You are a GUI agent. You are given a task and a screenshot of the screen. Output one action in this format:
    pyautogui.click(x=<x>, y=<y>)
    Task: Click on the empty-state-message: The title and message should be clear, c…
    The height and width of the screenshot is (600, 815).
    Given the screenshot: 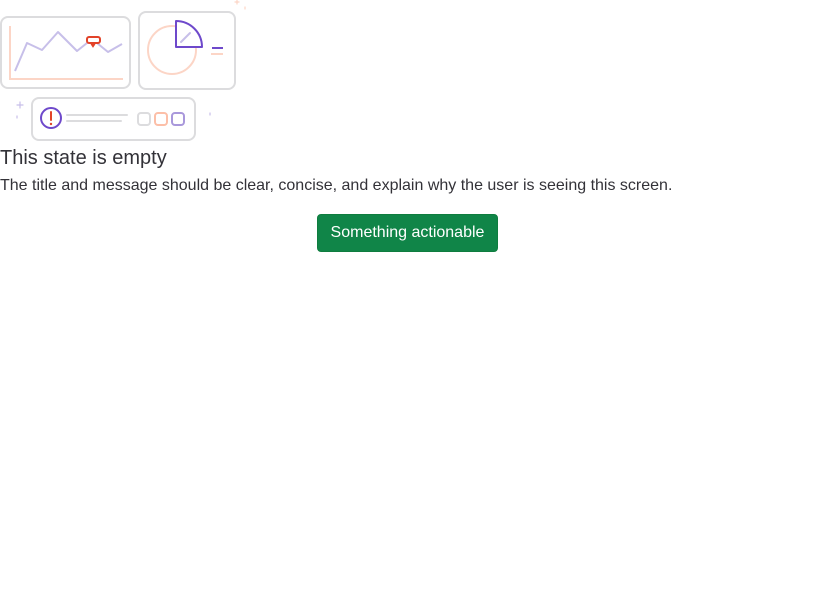 What is the action you would take?
    pyautogui.click(x=336, y=185)
    